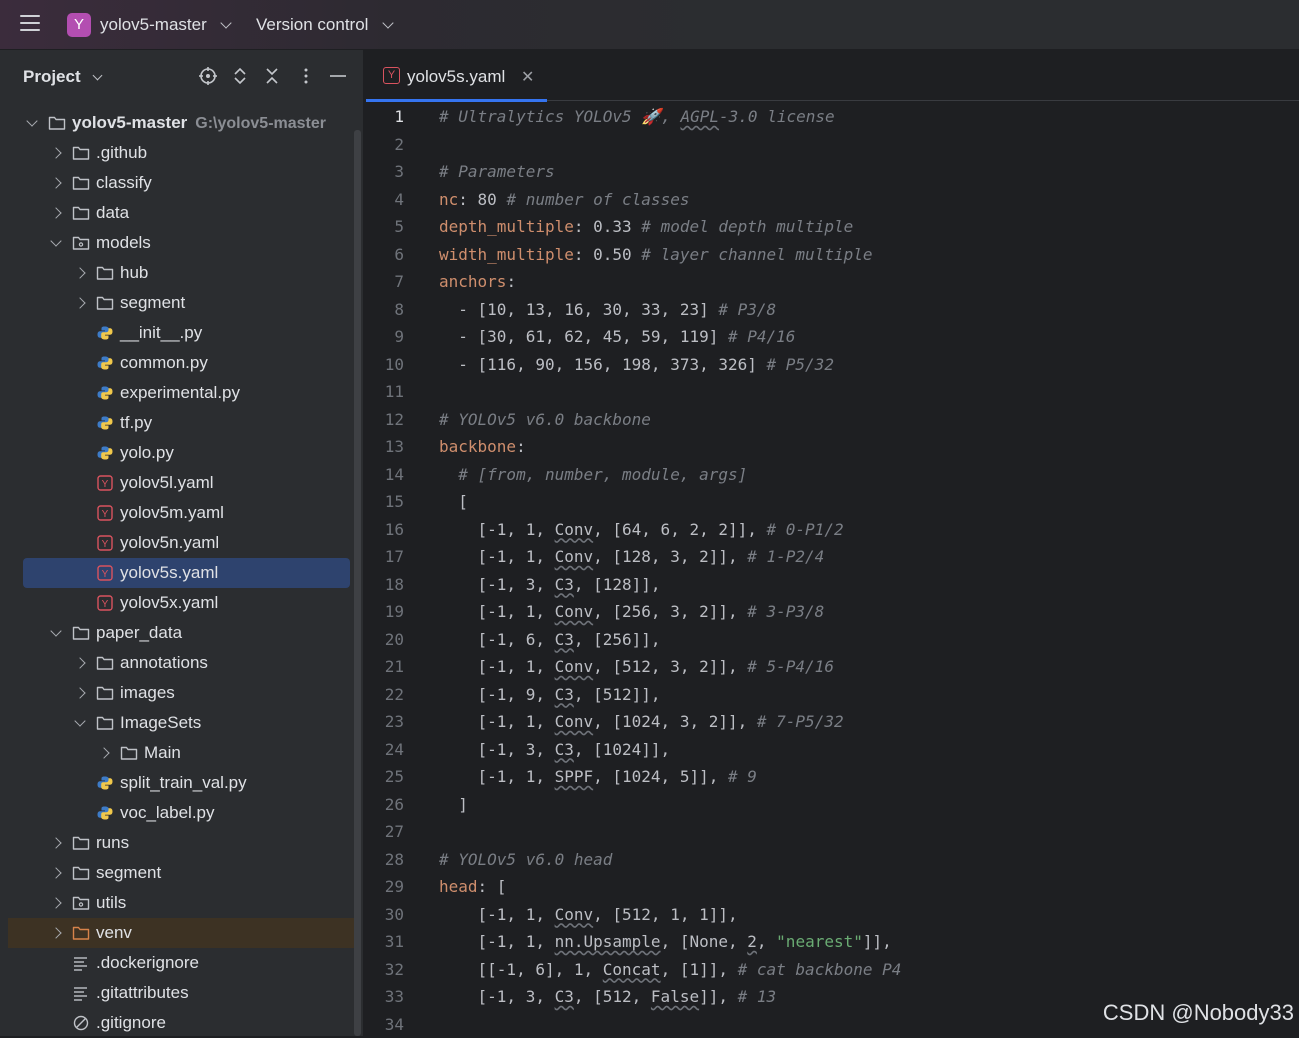  What do you see at coordinates (832, 915) in the screenshot?
I see `code-line: 30 [-1, 1, Conv, [512, 1, 1]],` at bounding box center [832, 915].